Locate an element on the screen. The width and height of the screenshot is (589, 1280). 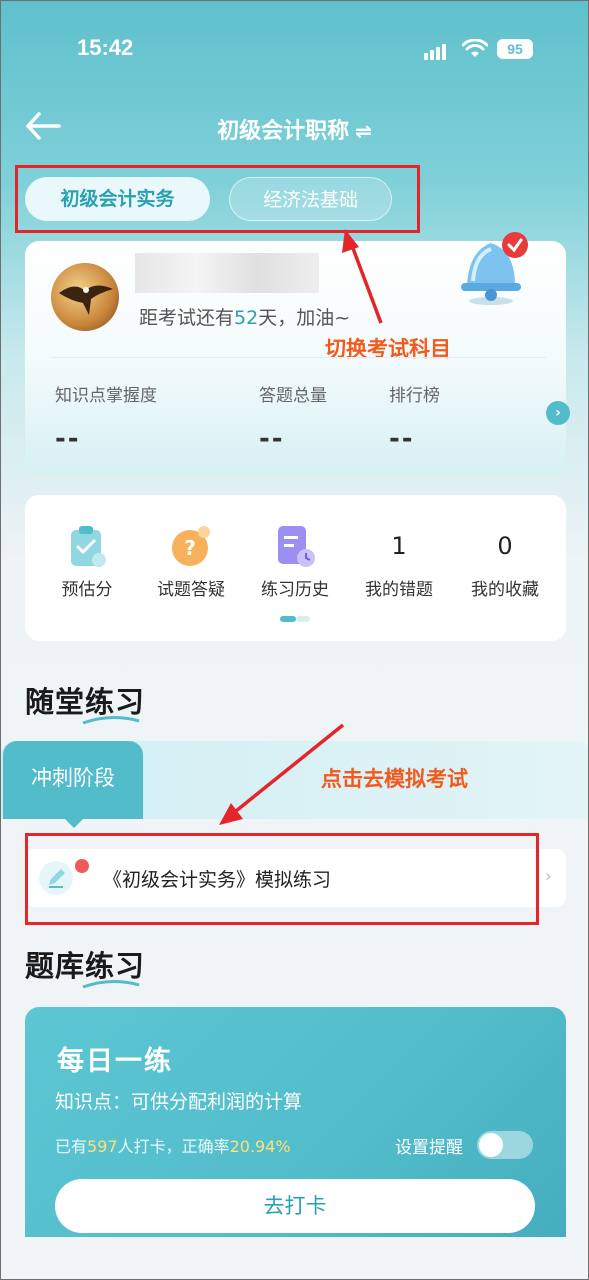
shortcut-favorites: 0 我的收藏 is located at coordinates (505, 561).